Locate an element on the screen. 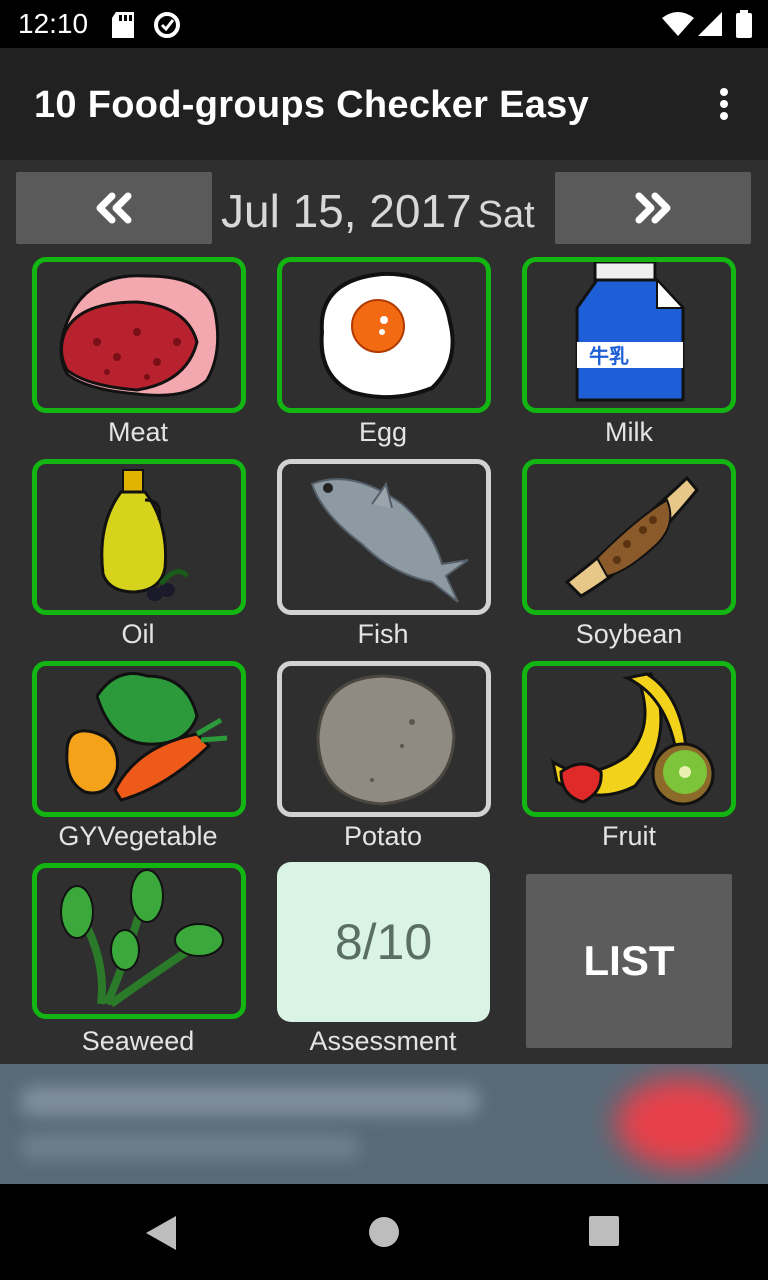 The image size is (768, 1280). next-day-button is located at coordinates (653, 208).